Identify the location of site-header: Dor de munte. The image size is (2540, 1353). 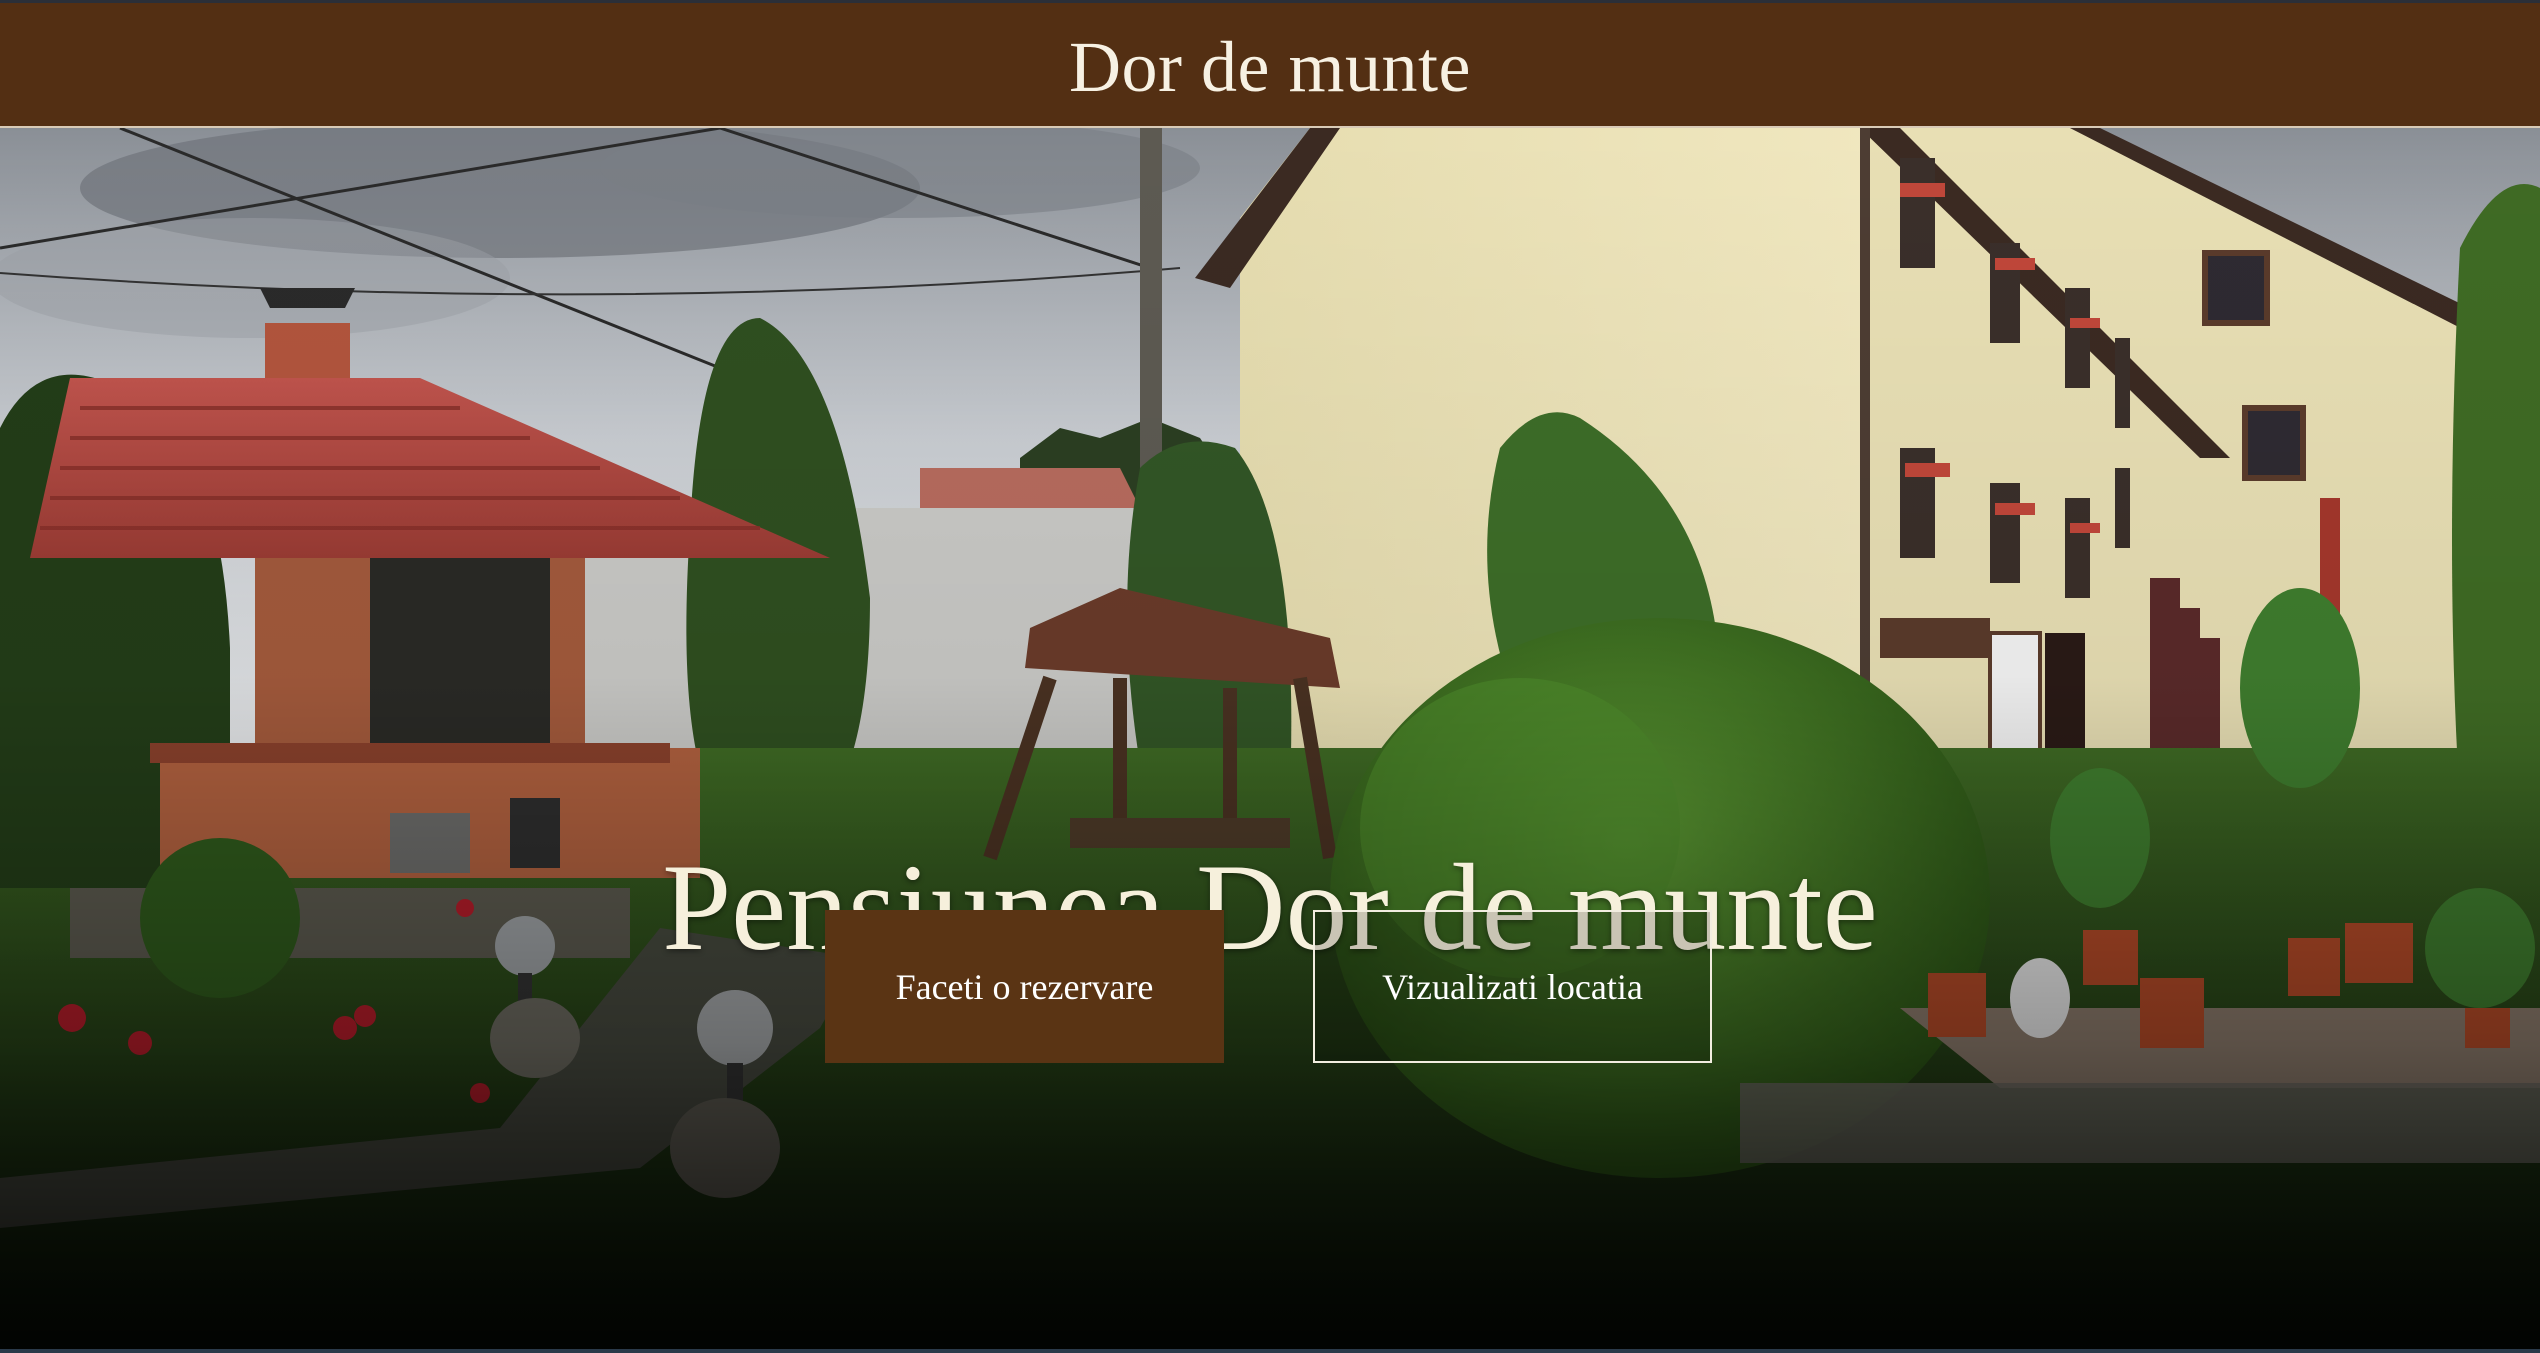
(1270, 64).